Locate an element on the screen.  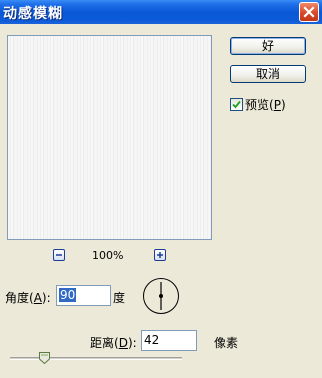
distance-input: 42 is located at coordinates (169, 340).